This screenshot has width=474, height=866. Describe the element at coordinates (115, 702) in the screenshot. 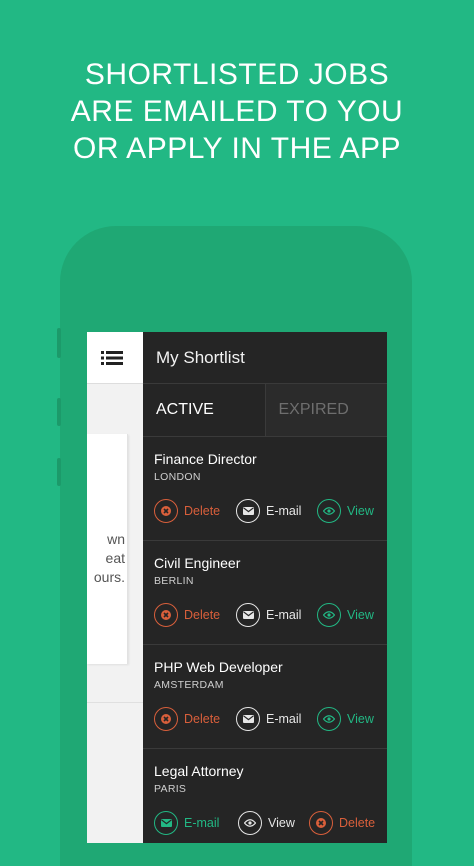

I see `divider` at that location.